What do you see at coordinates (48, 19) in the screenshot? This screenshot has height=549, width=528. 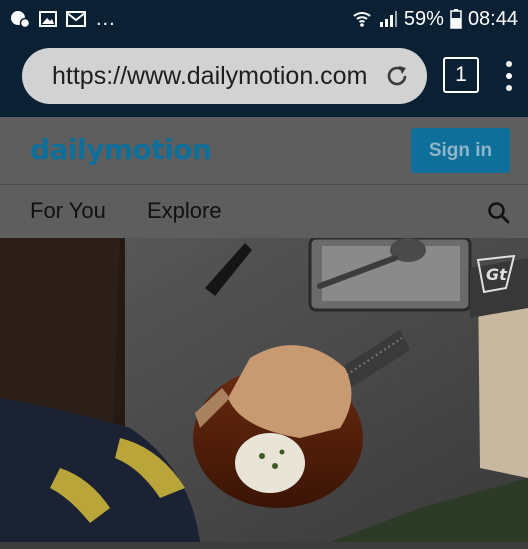 I see `image-notification-icon` at bounding box center [48, 19].